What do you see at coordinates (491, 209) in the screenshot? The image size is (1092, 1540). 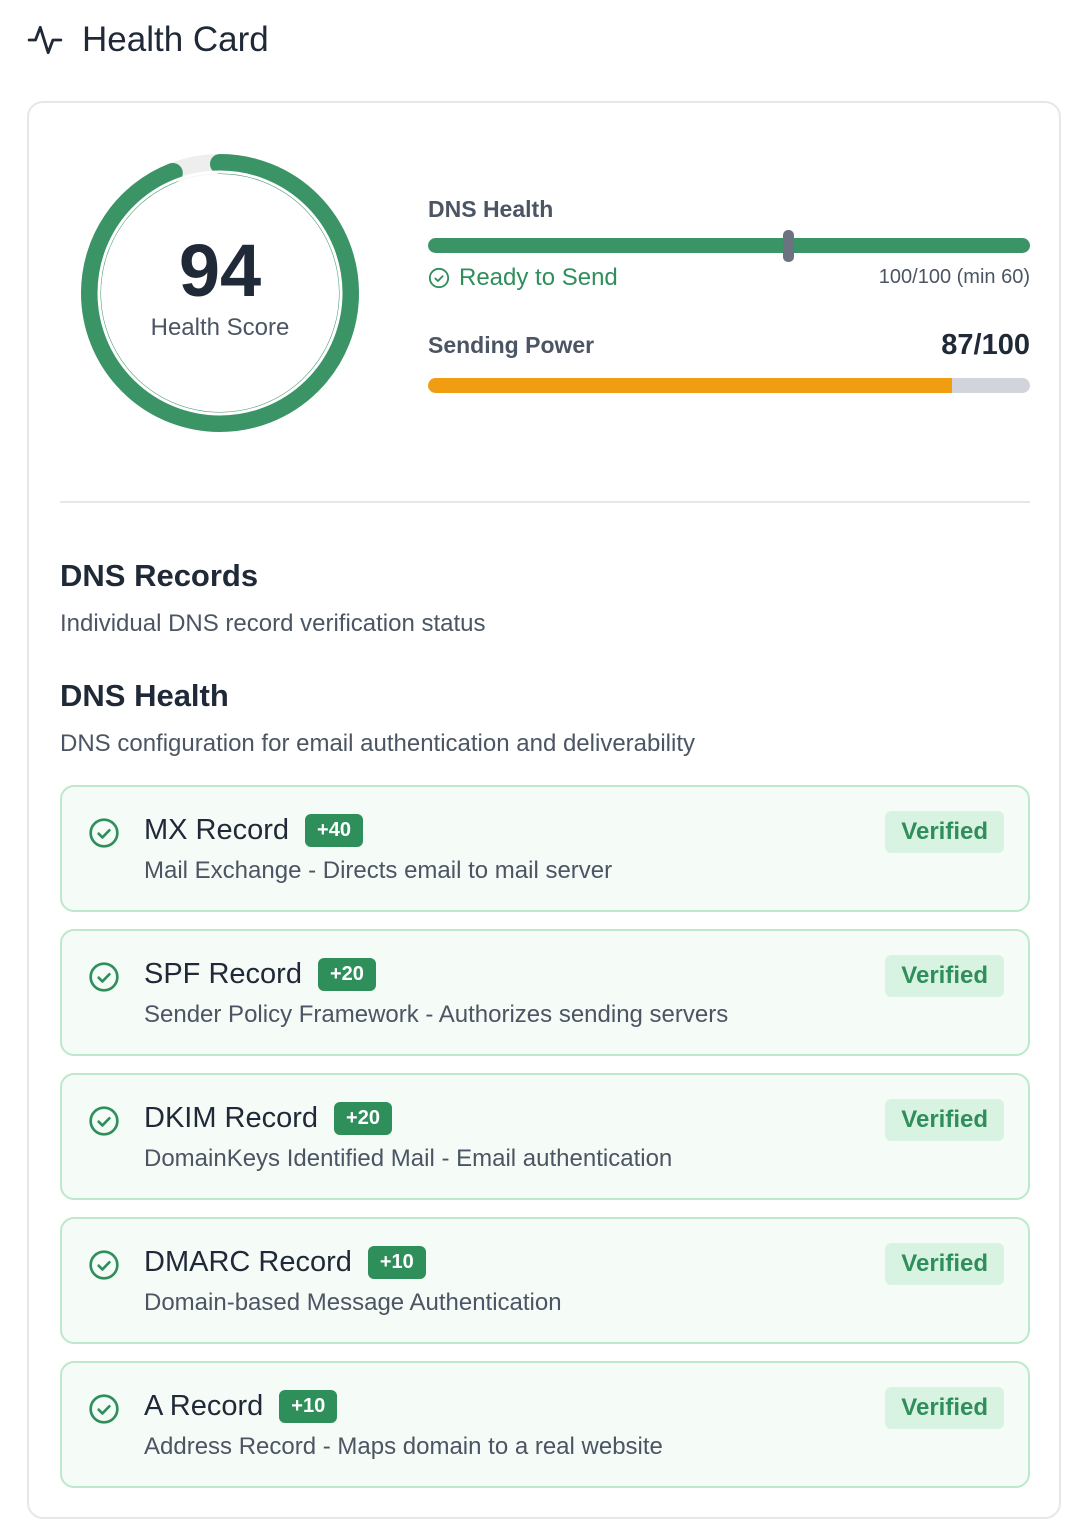 I see `dns-health-label: DNS Health` at bounding box center [491, 209].